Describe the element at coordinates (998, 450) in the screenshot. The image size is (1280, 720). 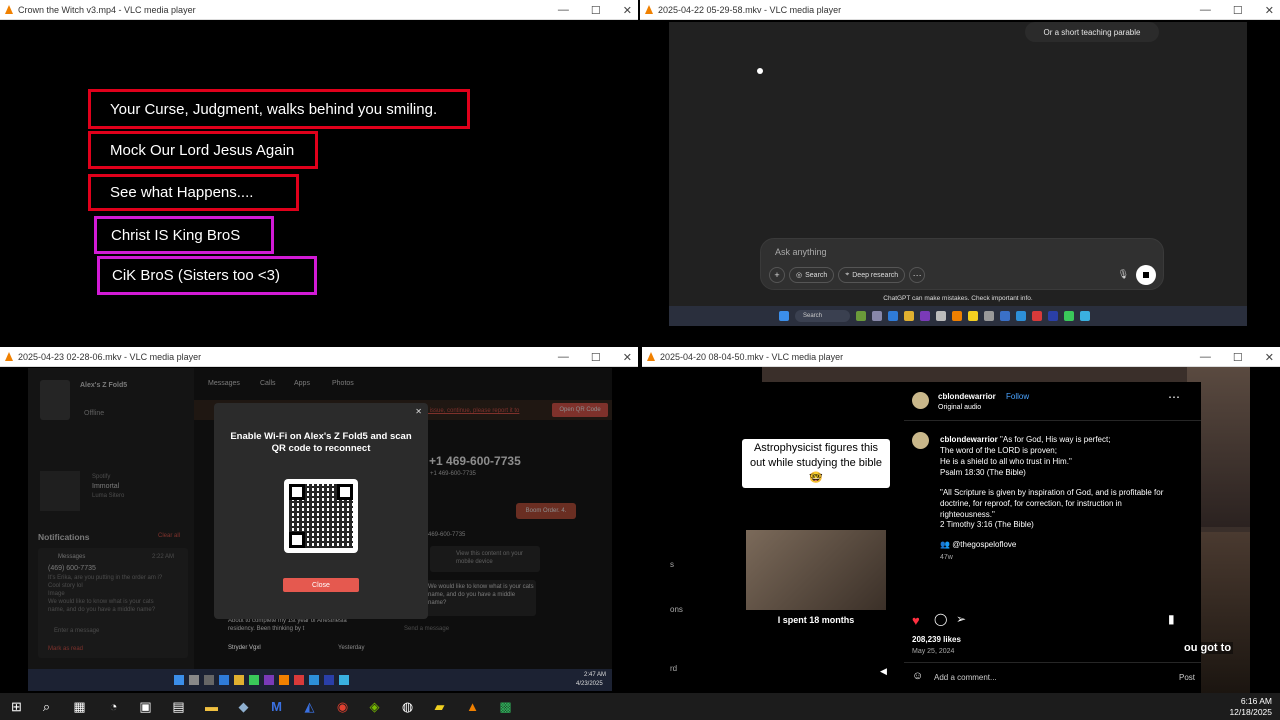
I see `post-line: The word of the LORD is proven;` at that location.